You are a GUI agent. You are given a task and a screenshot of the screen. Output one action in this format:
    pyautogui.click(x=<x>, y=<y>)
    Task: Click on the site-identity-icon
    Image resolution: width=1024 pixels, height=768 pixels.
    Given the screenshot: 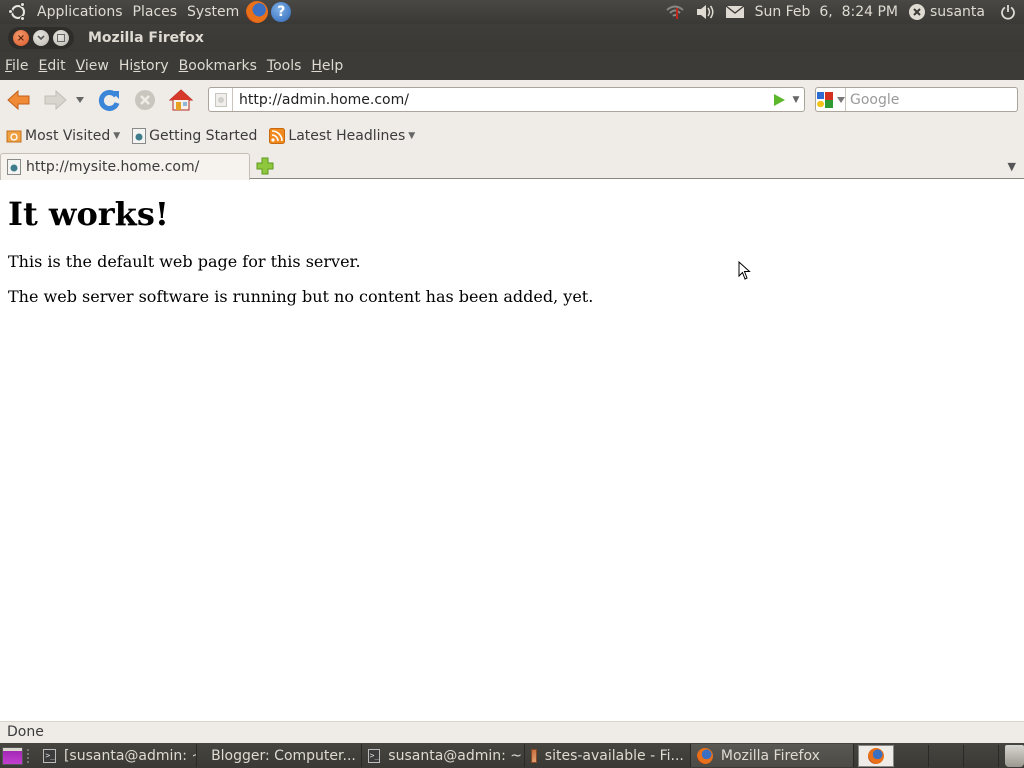 What is the action you would take?
    pyautogui.click(x=221, y=99)
    